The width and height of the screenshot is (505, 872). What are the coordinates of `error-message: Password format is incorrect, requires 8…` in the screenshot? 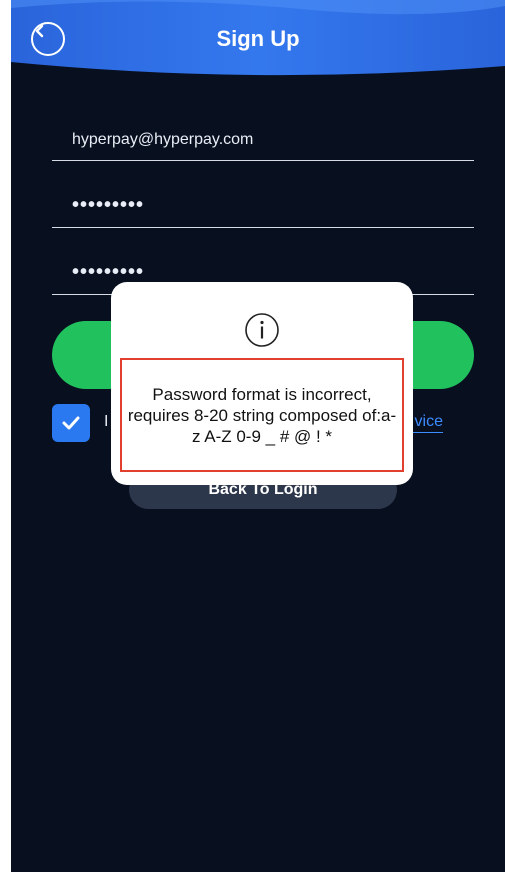 It's located at (262, 415).